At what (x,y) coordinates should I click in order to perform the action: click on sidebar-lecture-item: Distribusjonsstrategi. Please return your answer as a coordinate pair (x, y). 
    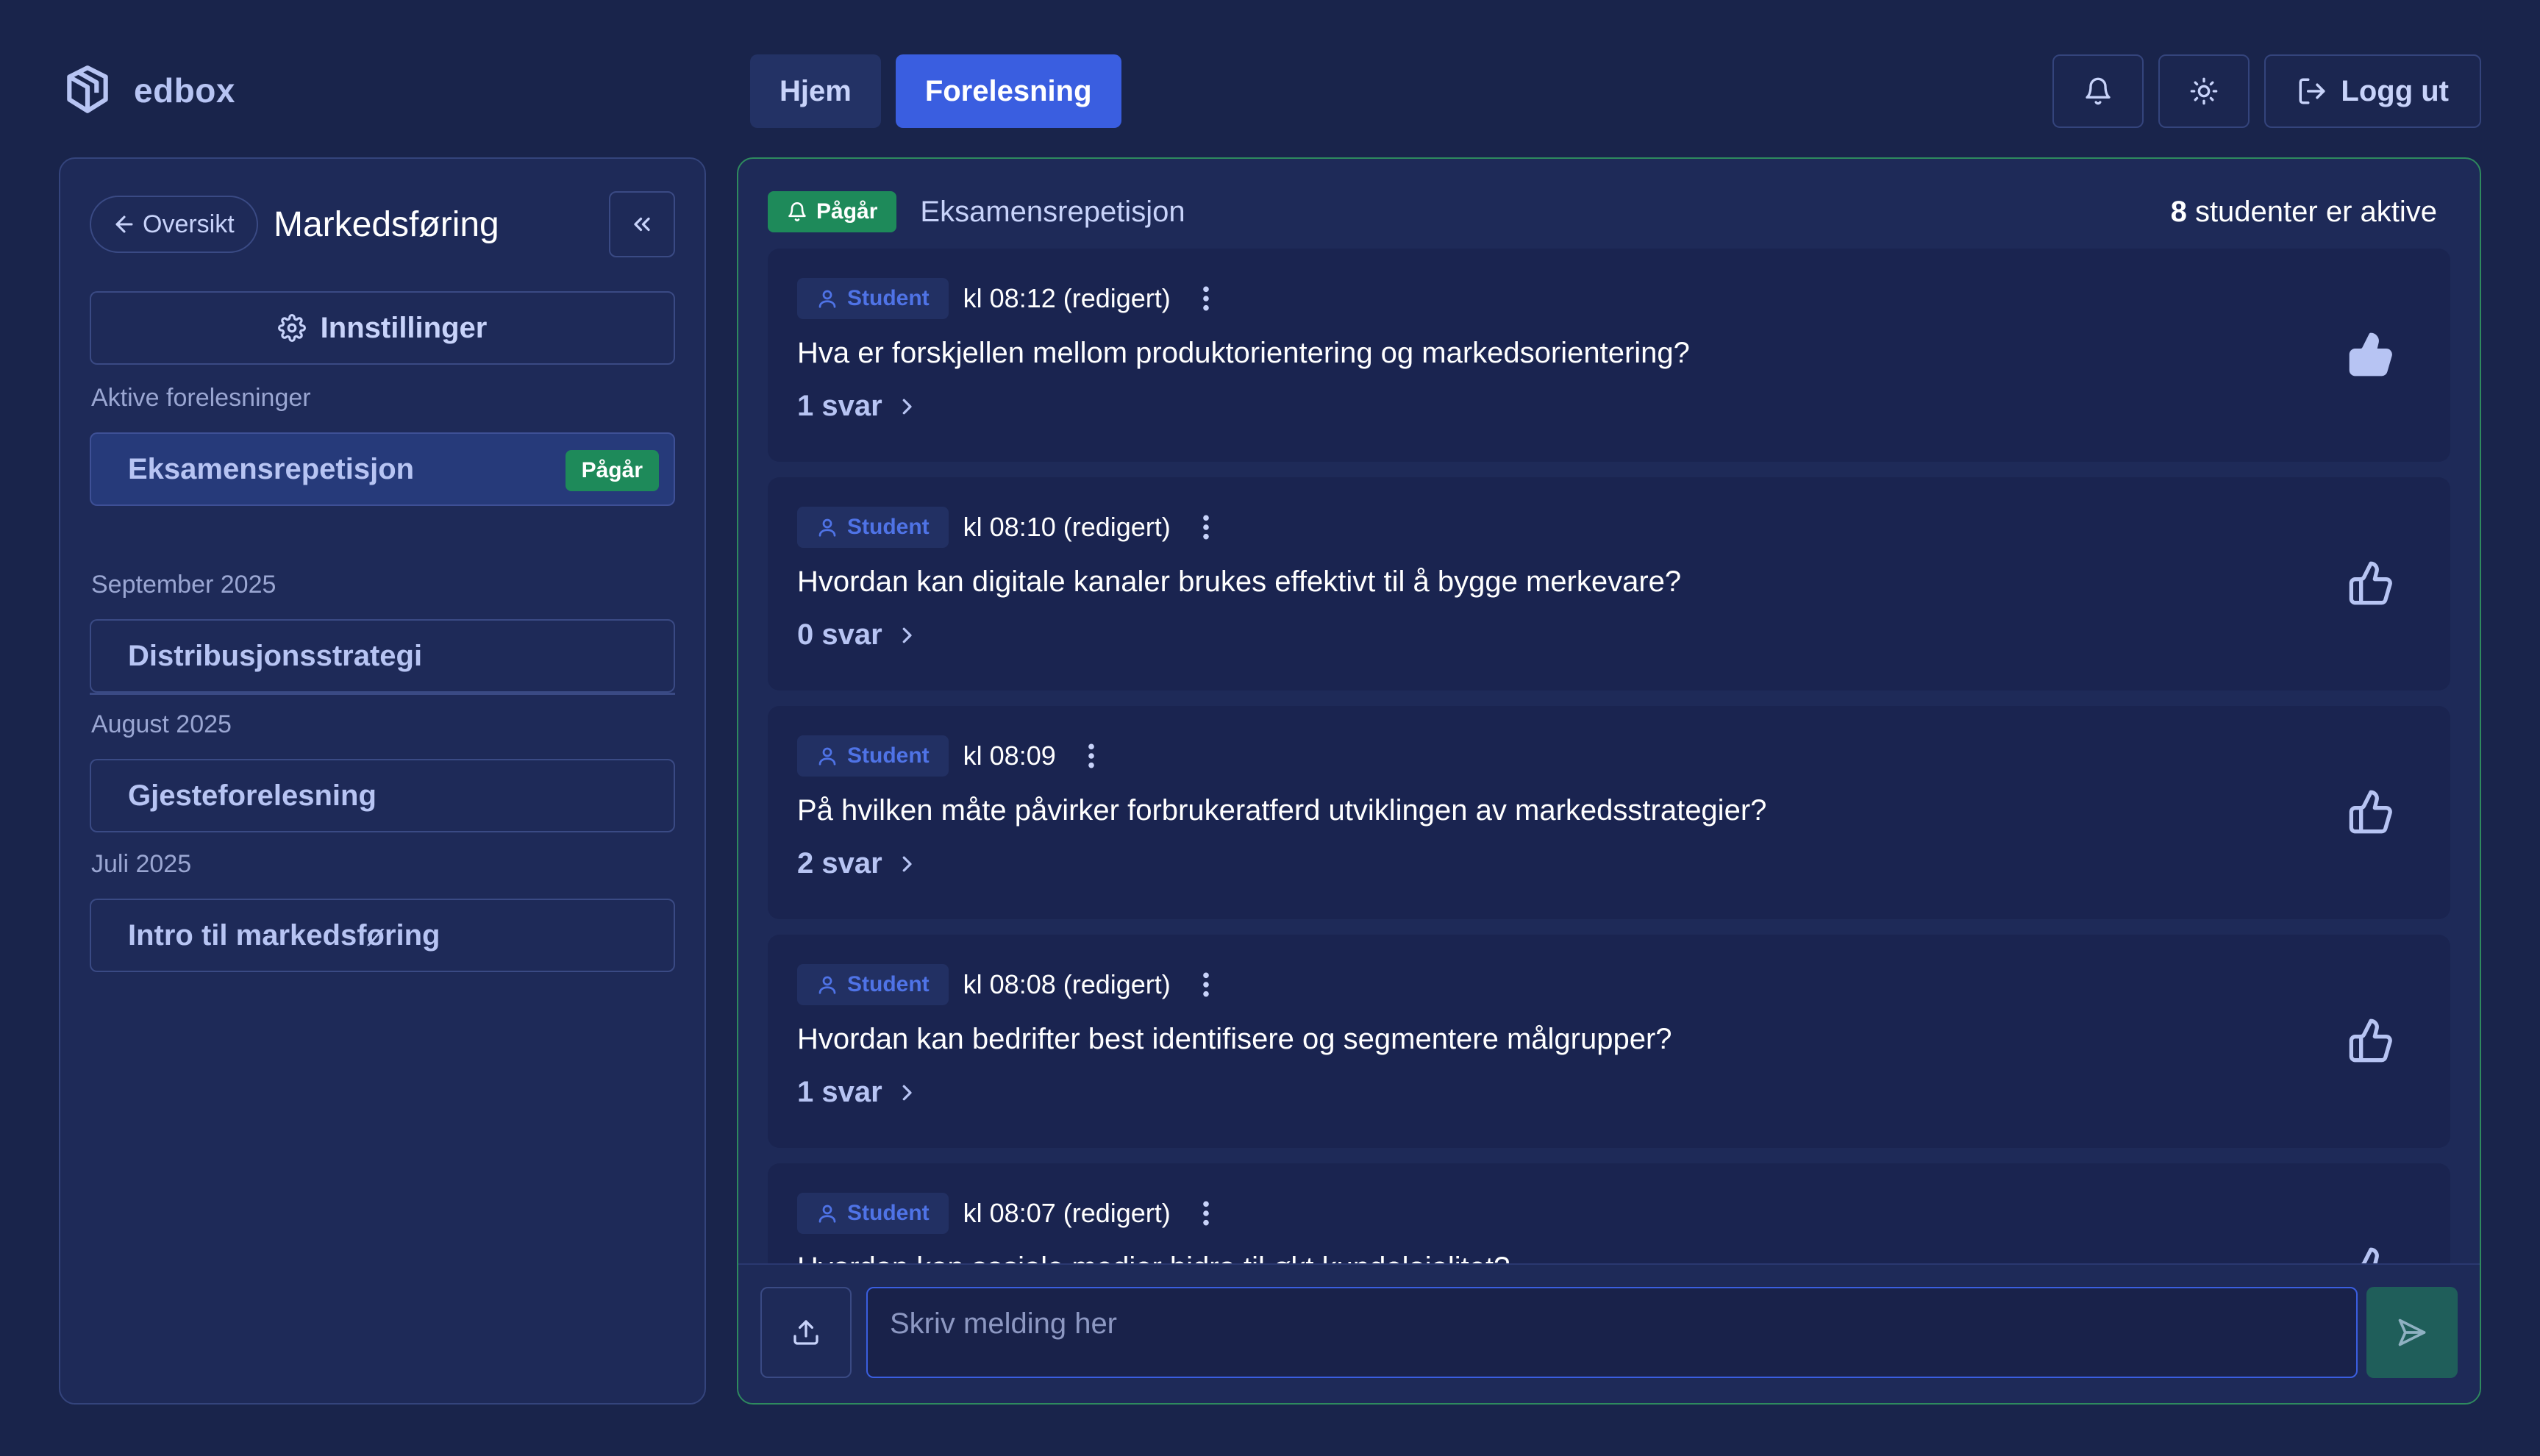
    Looking at the image, I should click on (382, 656).